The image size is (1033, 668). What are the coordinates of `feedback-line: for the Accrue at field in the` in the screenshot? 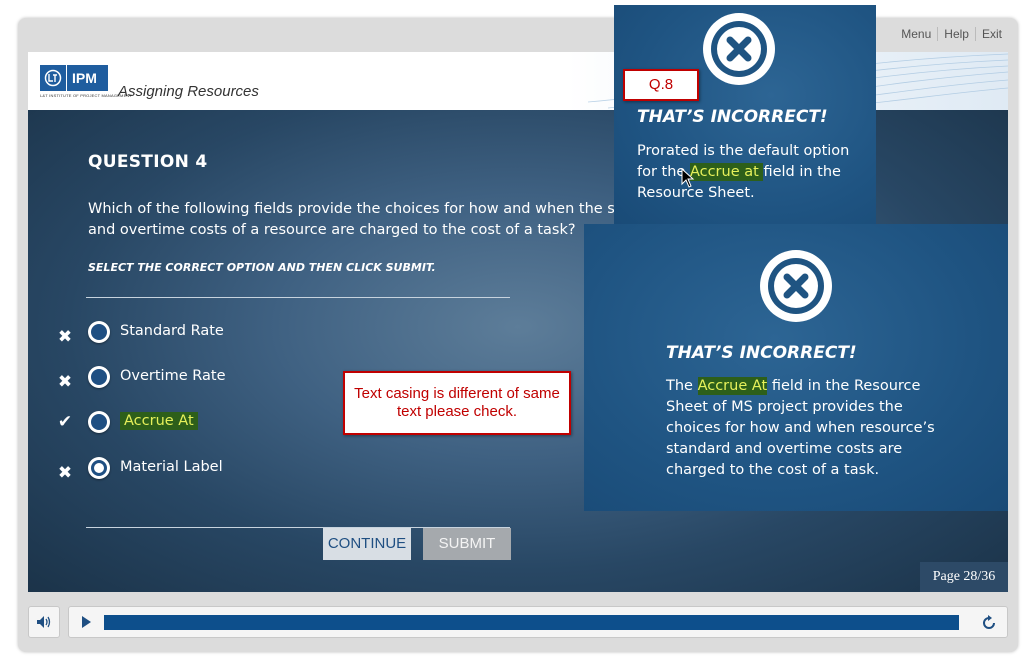 It's located at (743, 172).